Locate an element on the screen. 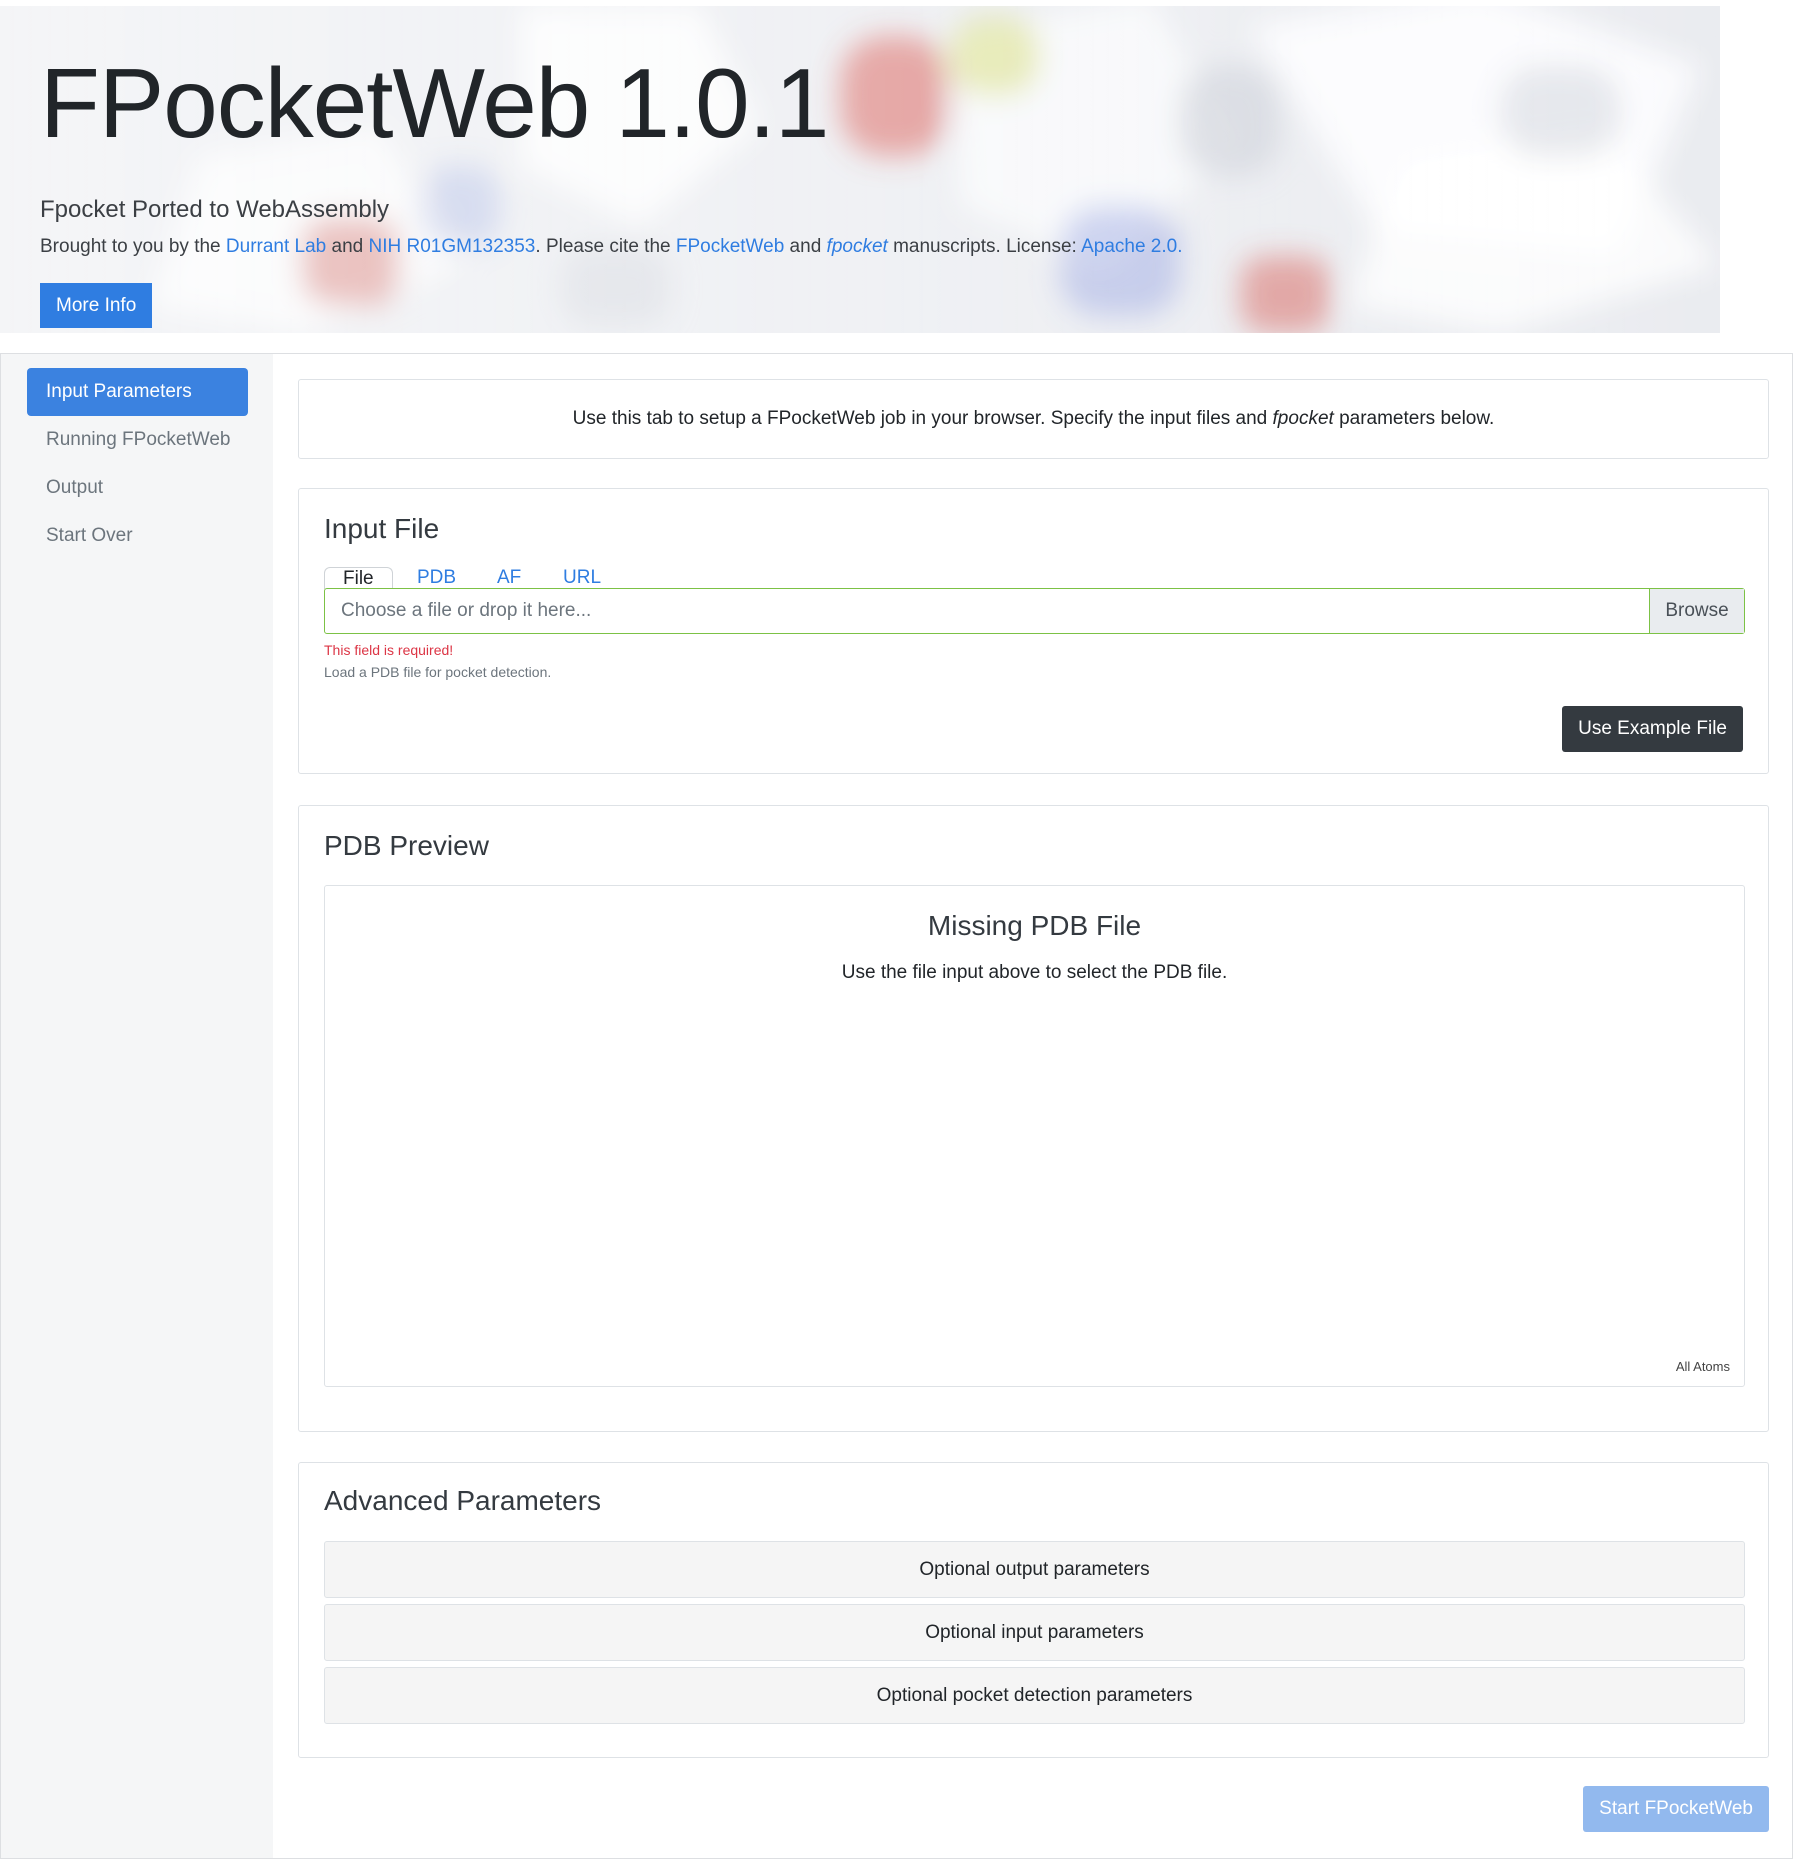  file-required-error: This field is required! is located at coordinates (389, 650).